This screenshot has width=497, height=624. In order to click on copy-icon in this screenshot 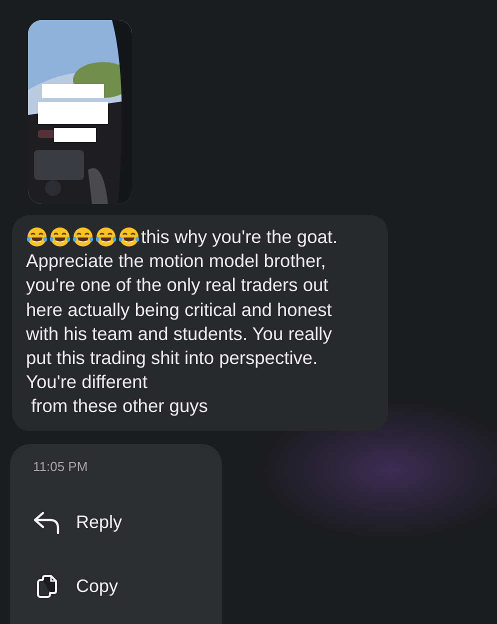, I will do `click(47, 587)`.